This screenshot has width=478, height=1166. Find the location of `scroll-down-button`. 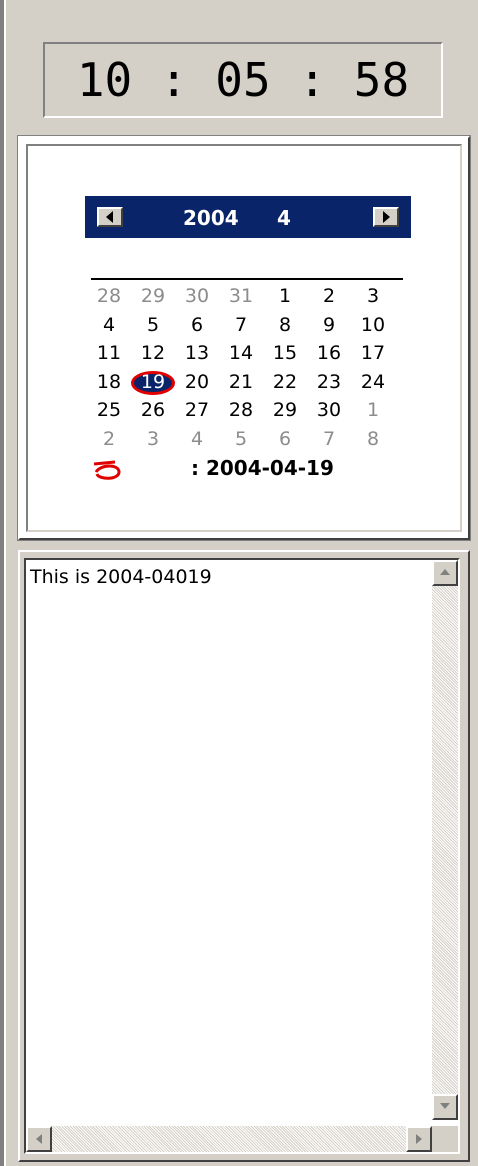

scroll-down-button is located at coordinates (445, 1107).